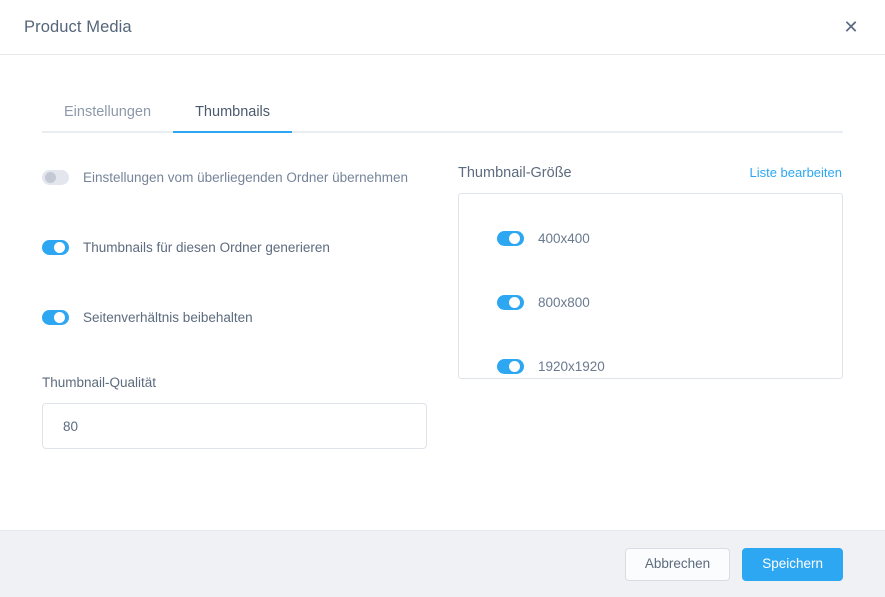 This screenshot has height=597, width=885. What do you see at coordinates (564, 302) in the screenshot?
I see `thumbnail-size-label-800: 800x800` at bounding box center [564, 302].